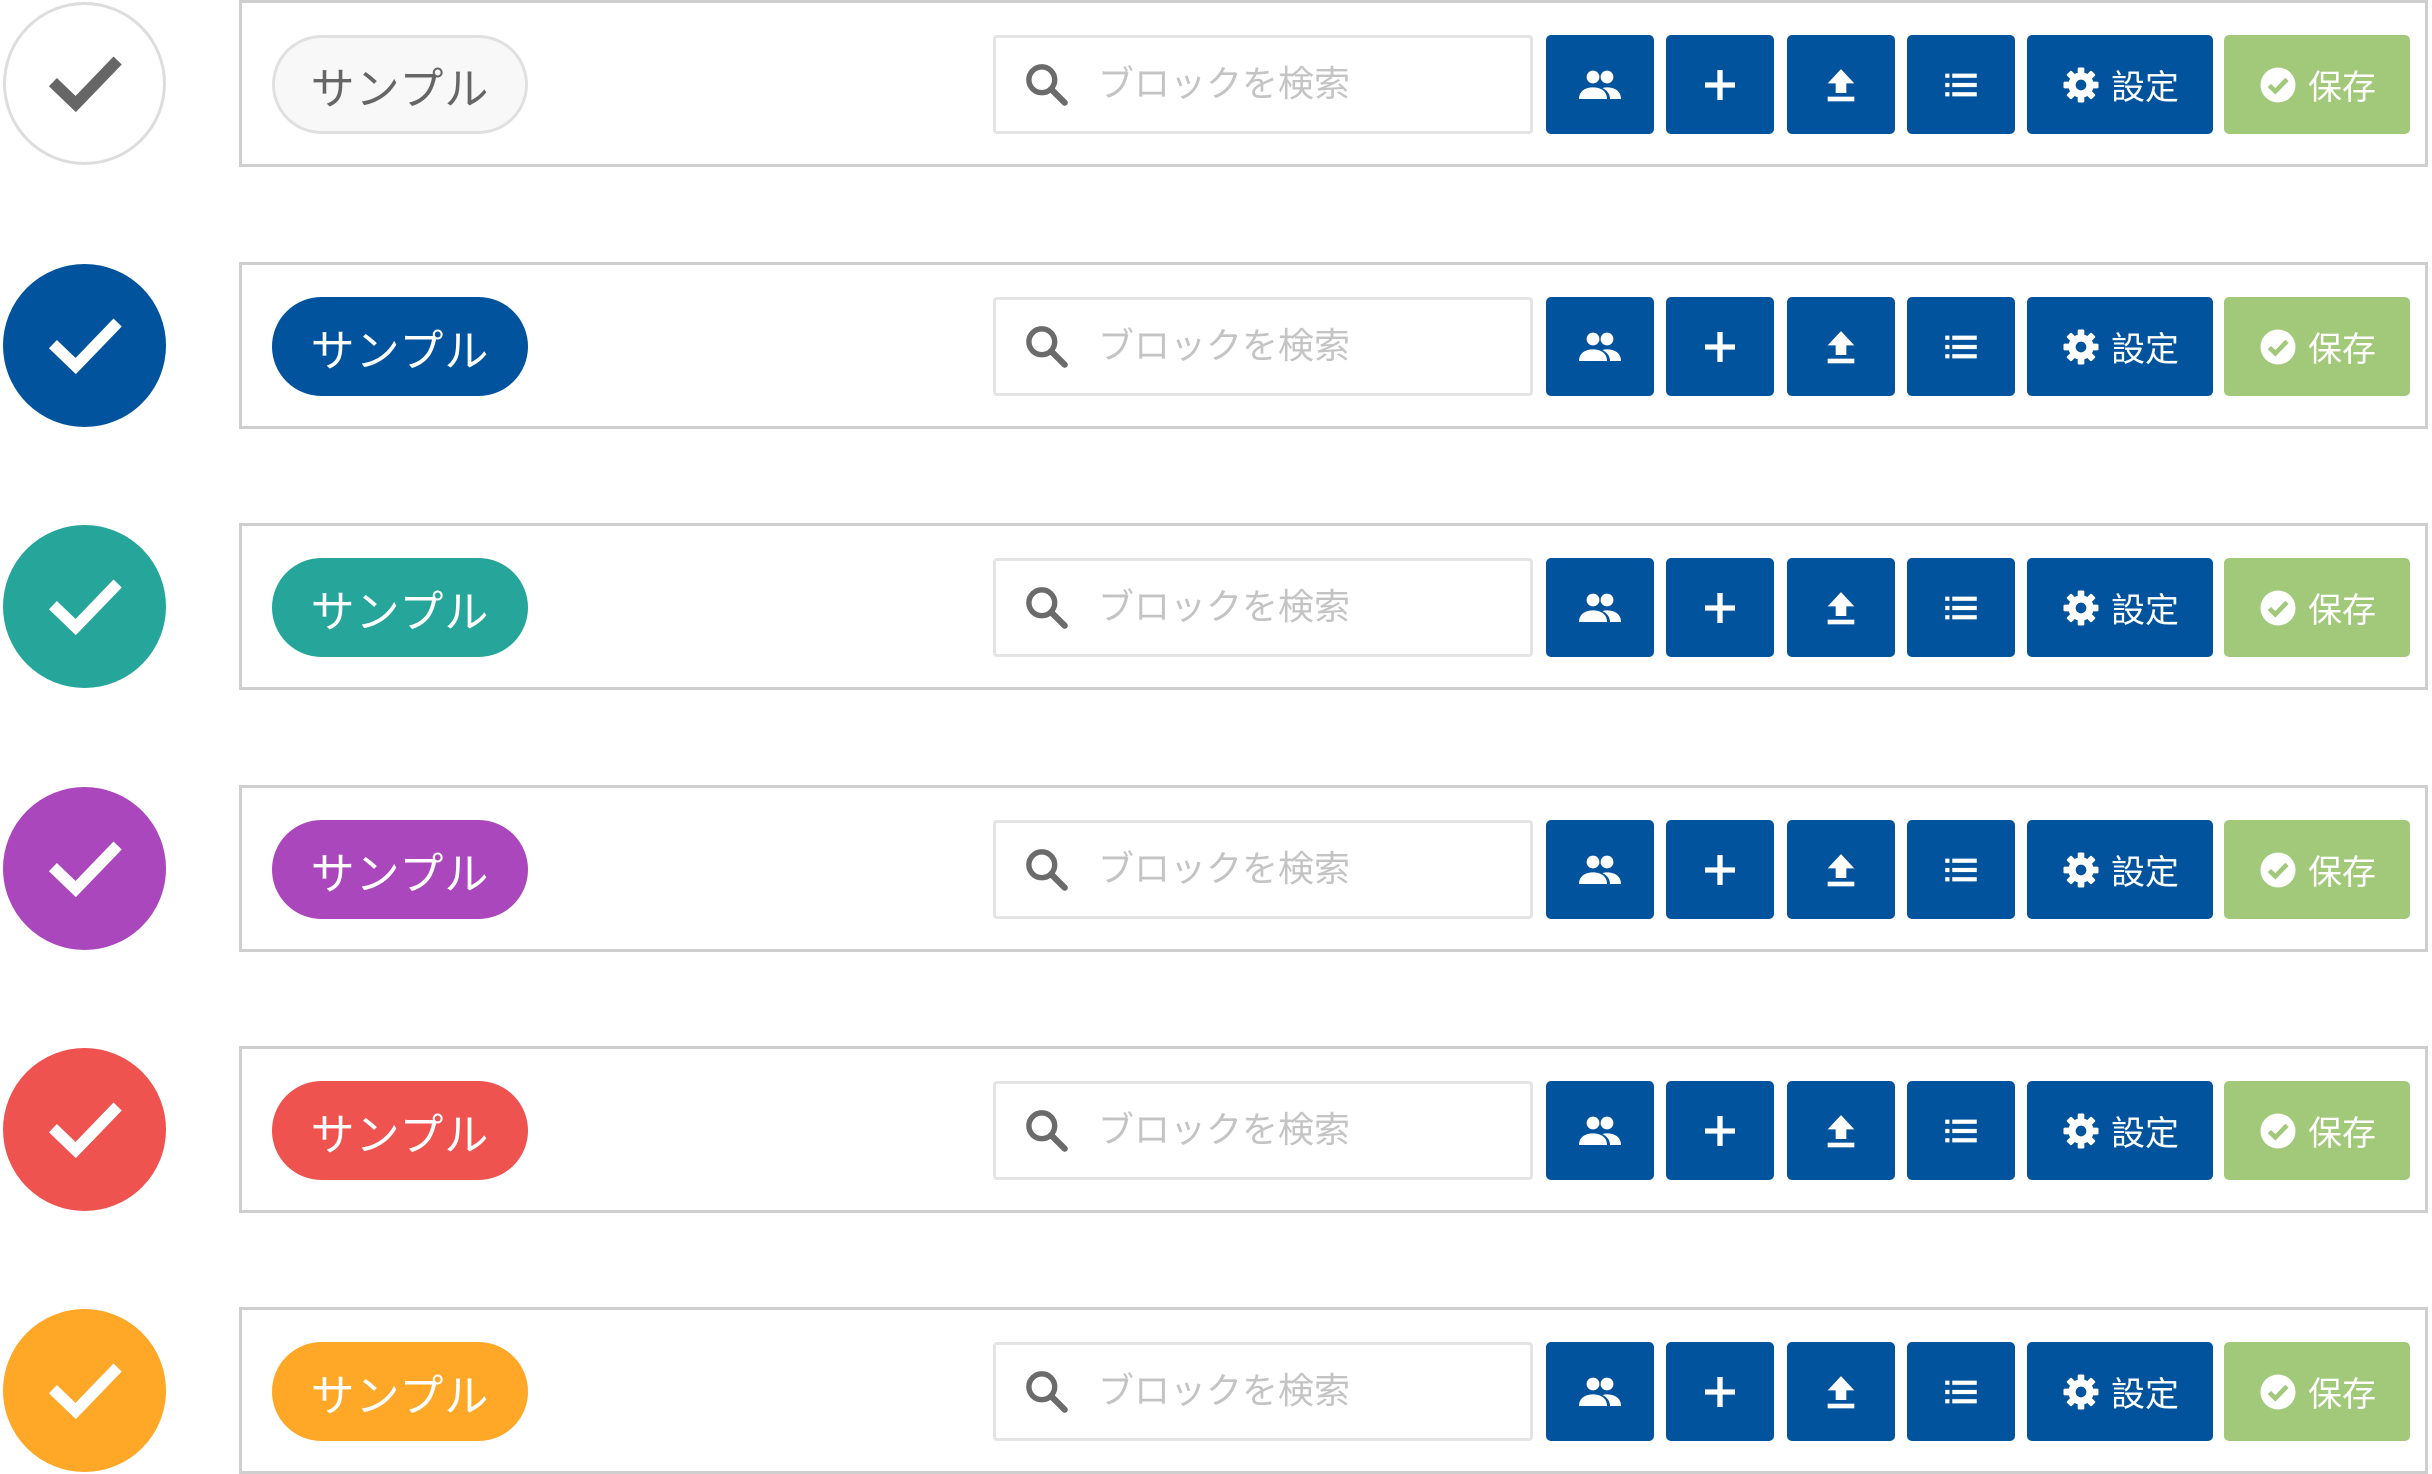  I want to click on save-button-label: 保存, so click(2342, 350).